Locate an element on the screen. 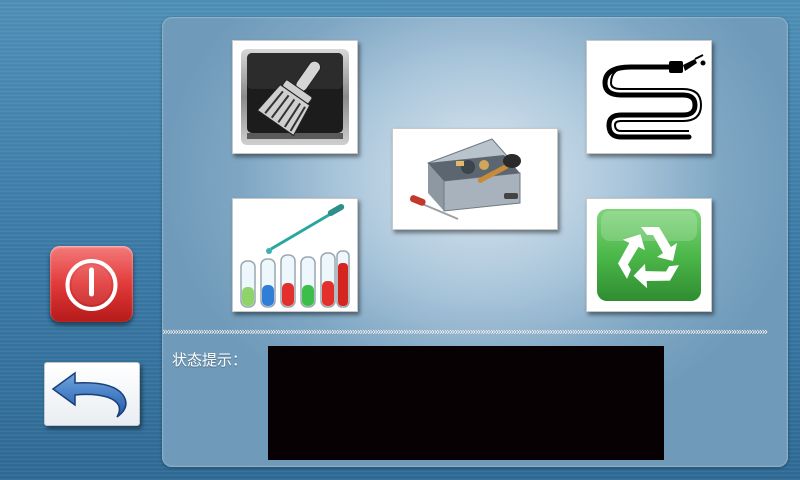  power-icon is located at coordinates (91, 285).